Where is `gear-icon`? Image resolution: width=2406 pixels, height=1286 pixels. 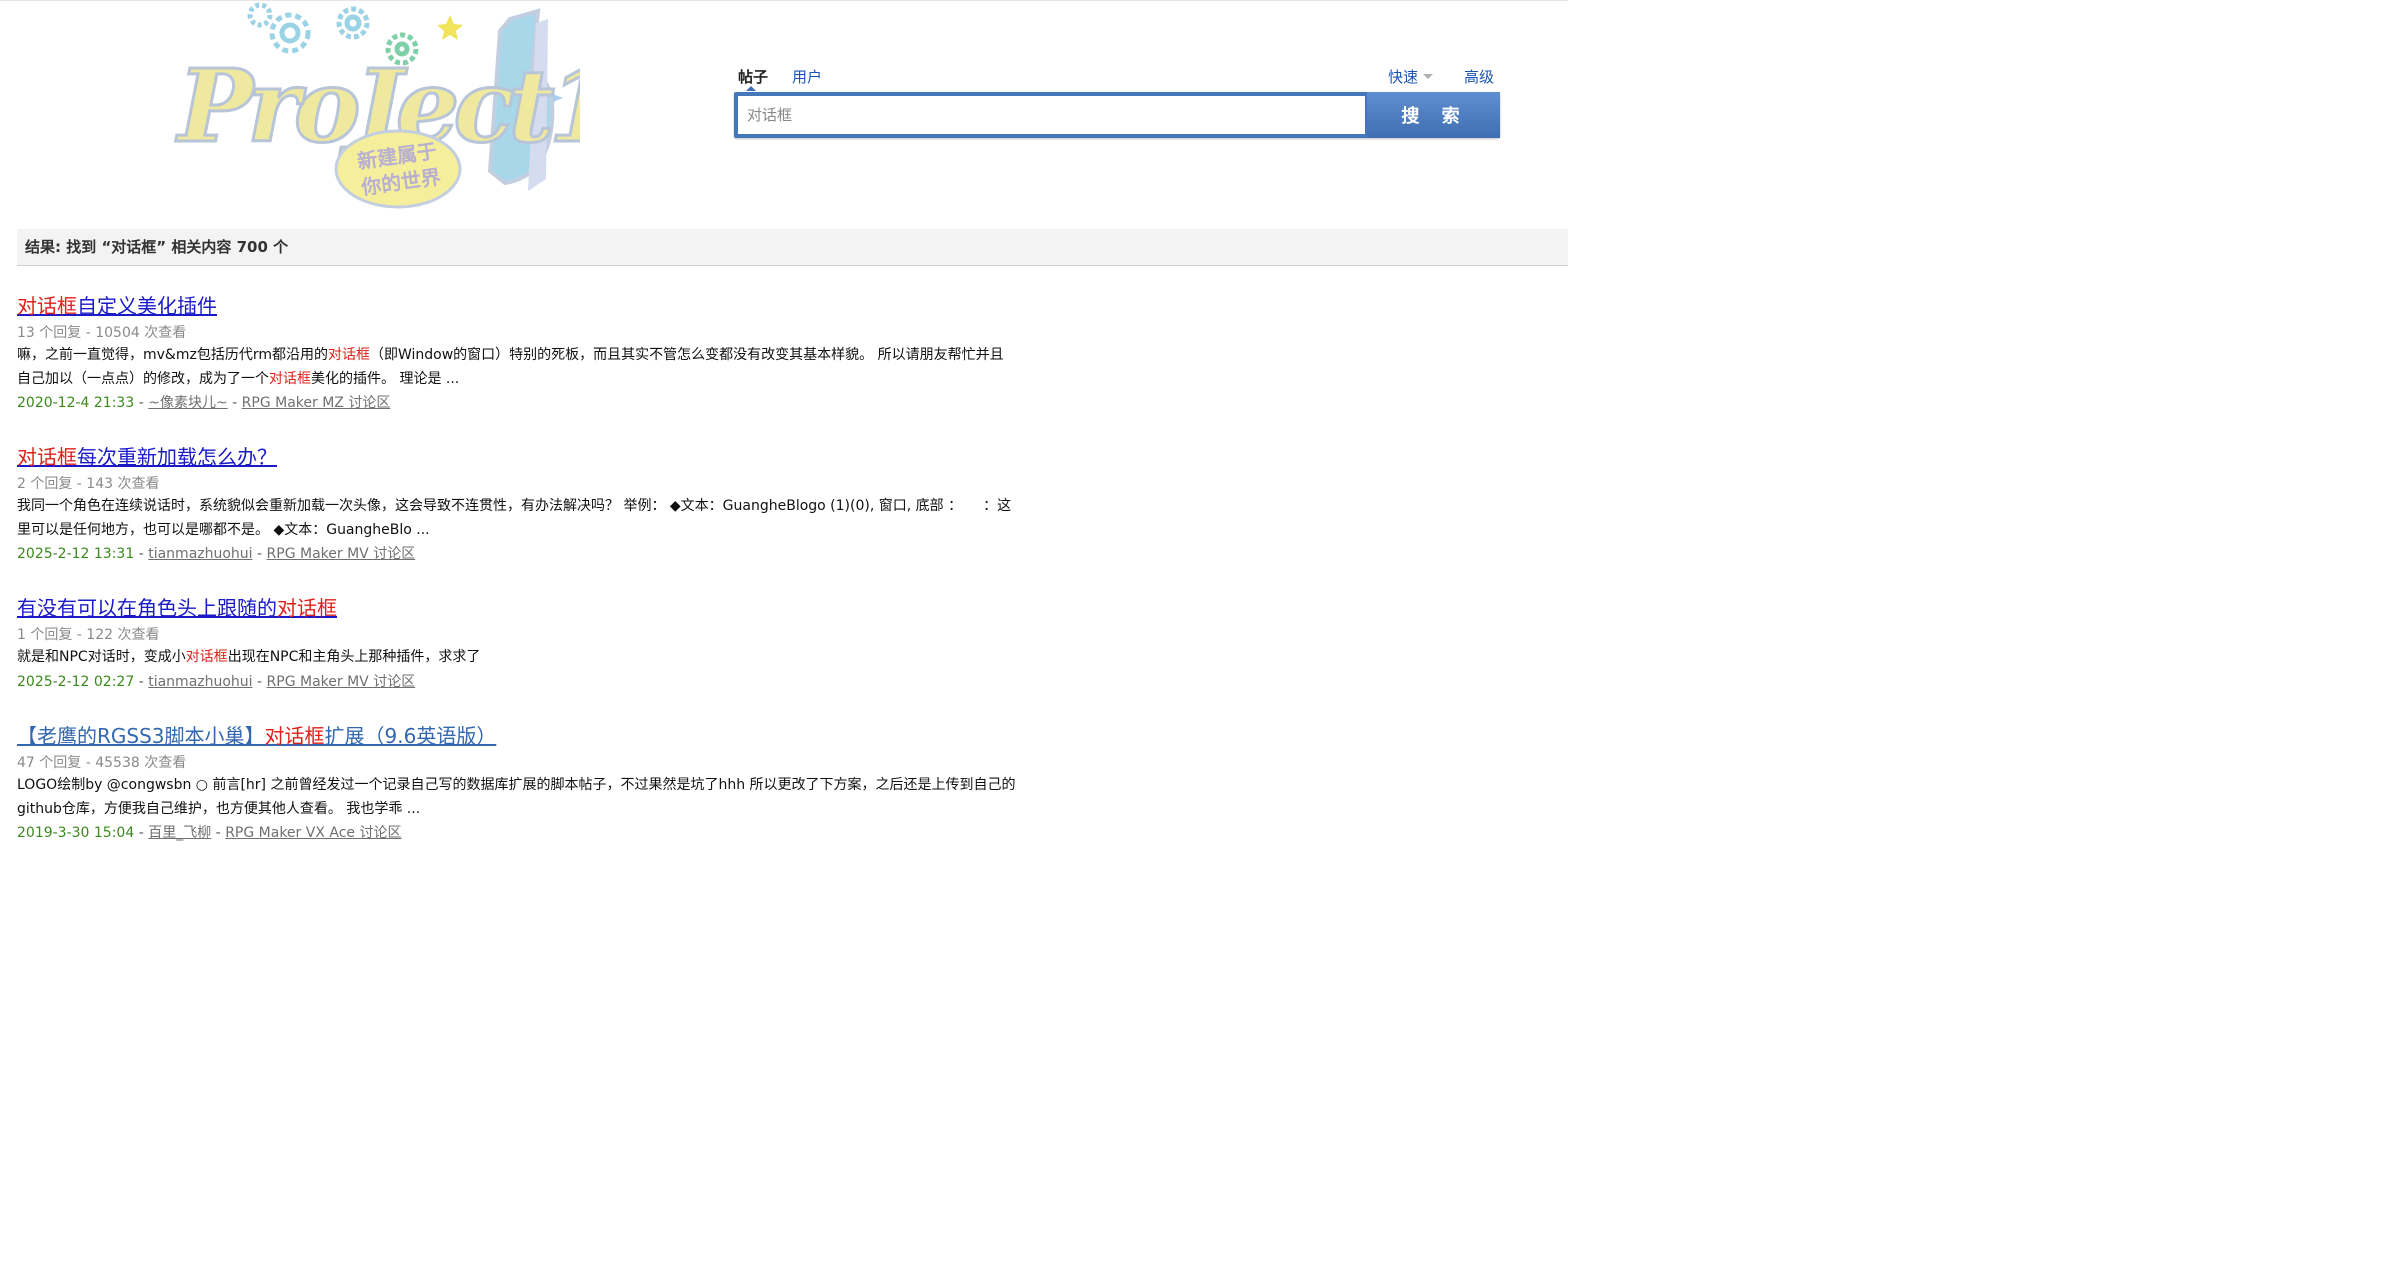 gear-icon is located at coordinates (308, 28).